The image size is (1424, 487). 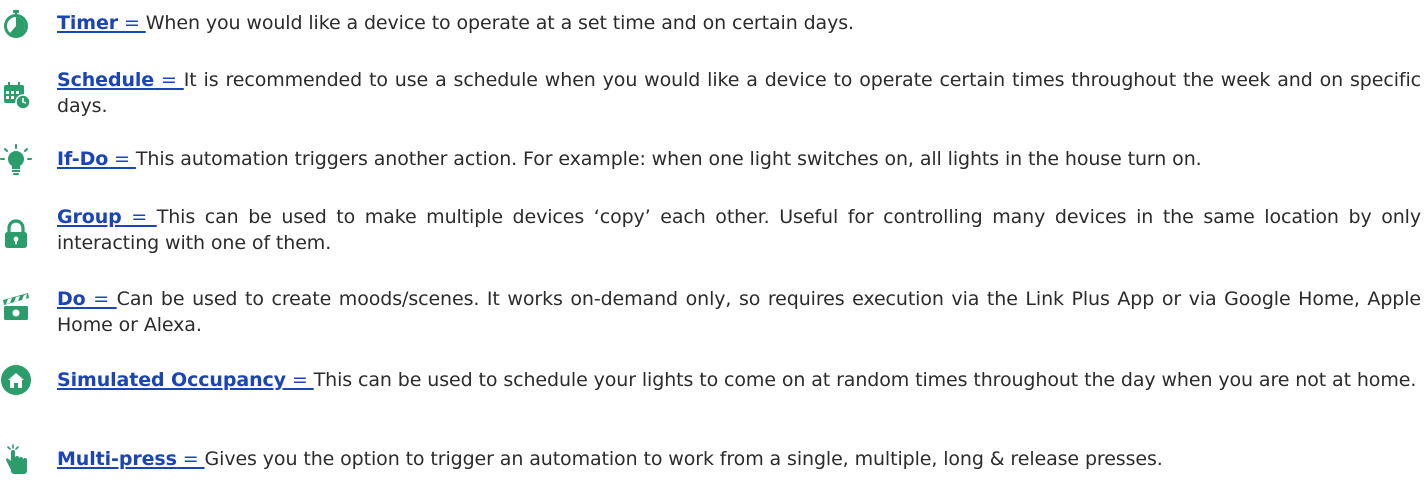 I want to click on stopwatch-icon, so click(x=16, y=24).